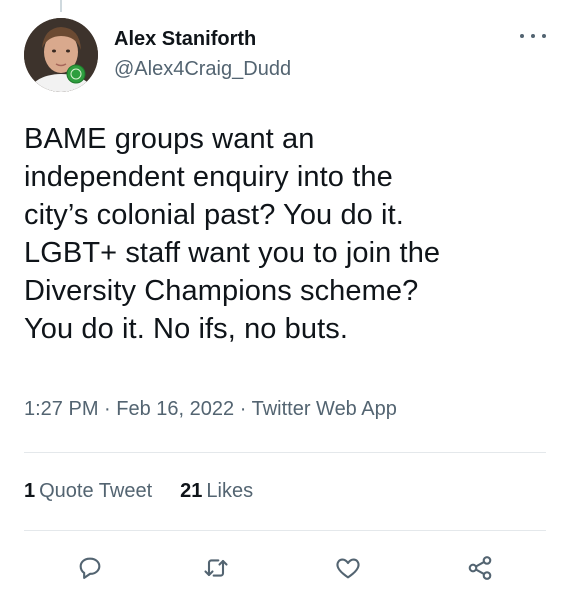 The width and height of the screenshot is (568, 600). Describe the element at coordinates (96, 491) in the screenshot. I see `quote-label: Quote Tweet` at that location.